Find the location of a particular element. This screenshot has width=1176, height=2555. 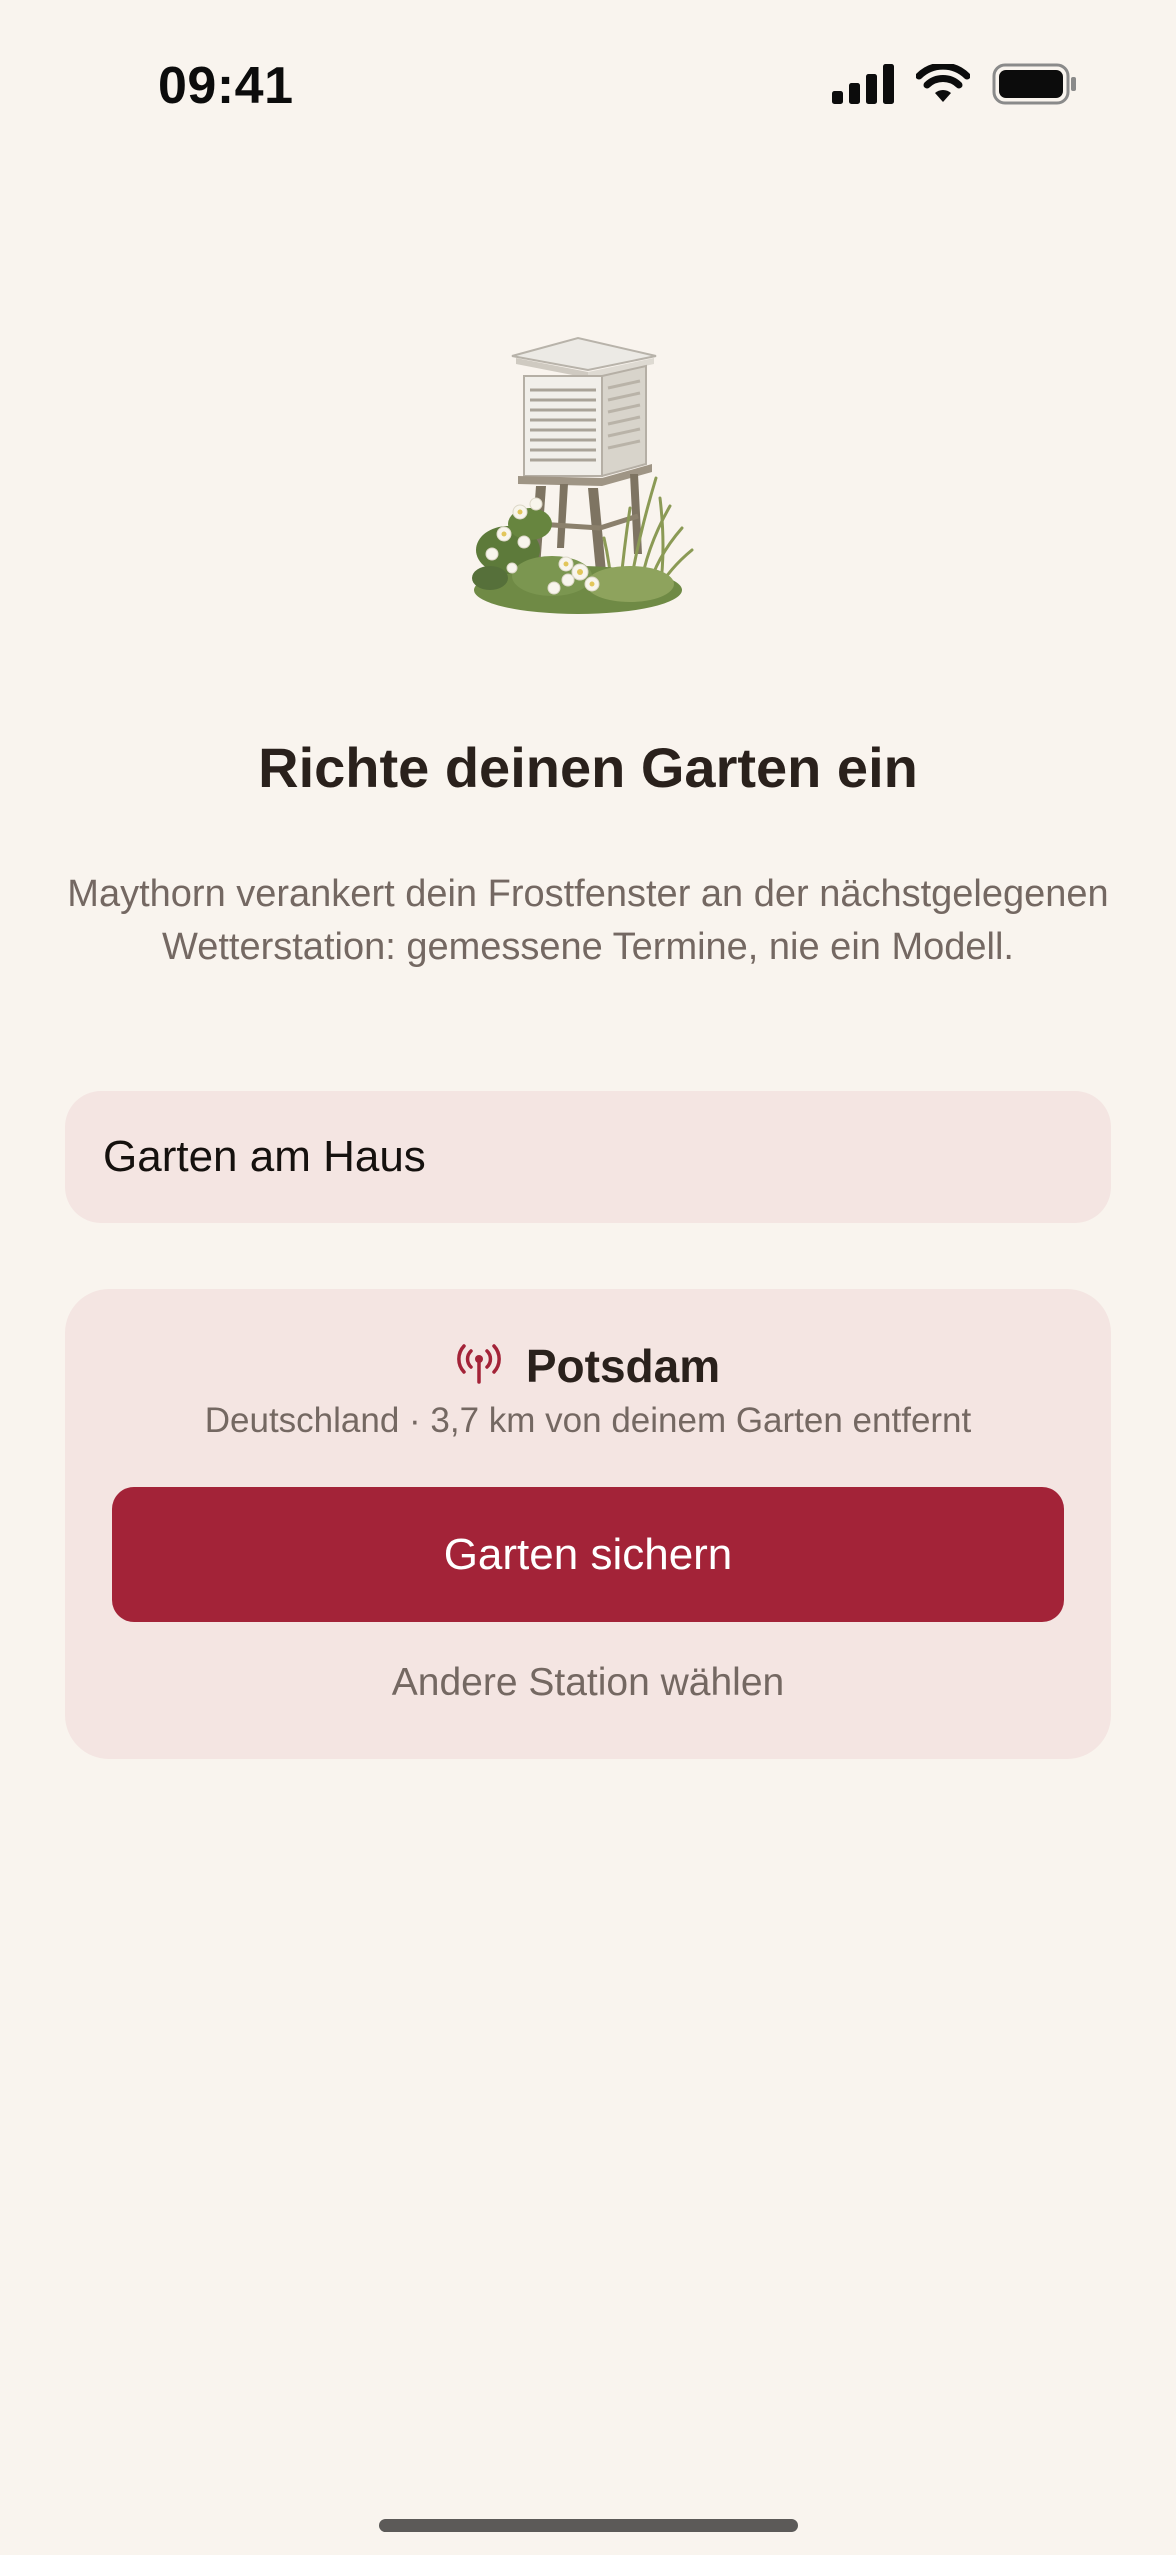

garden-name-field is located at coordinates (588, 1157).